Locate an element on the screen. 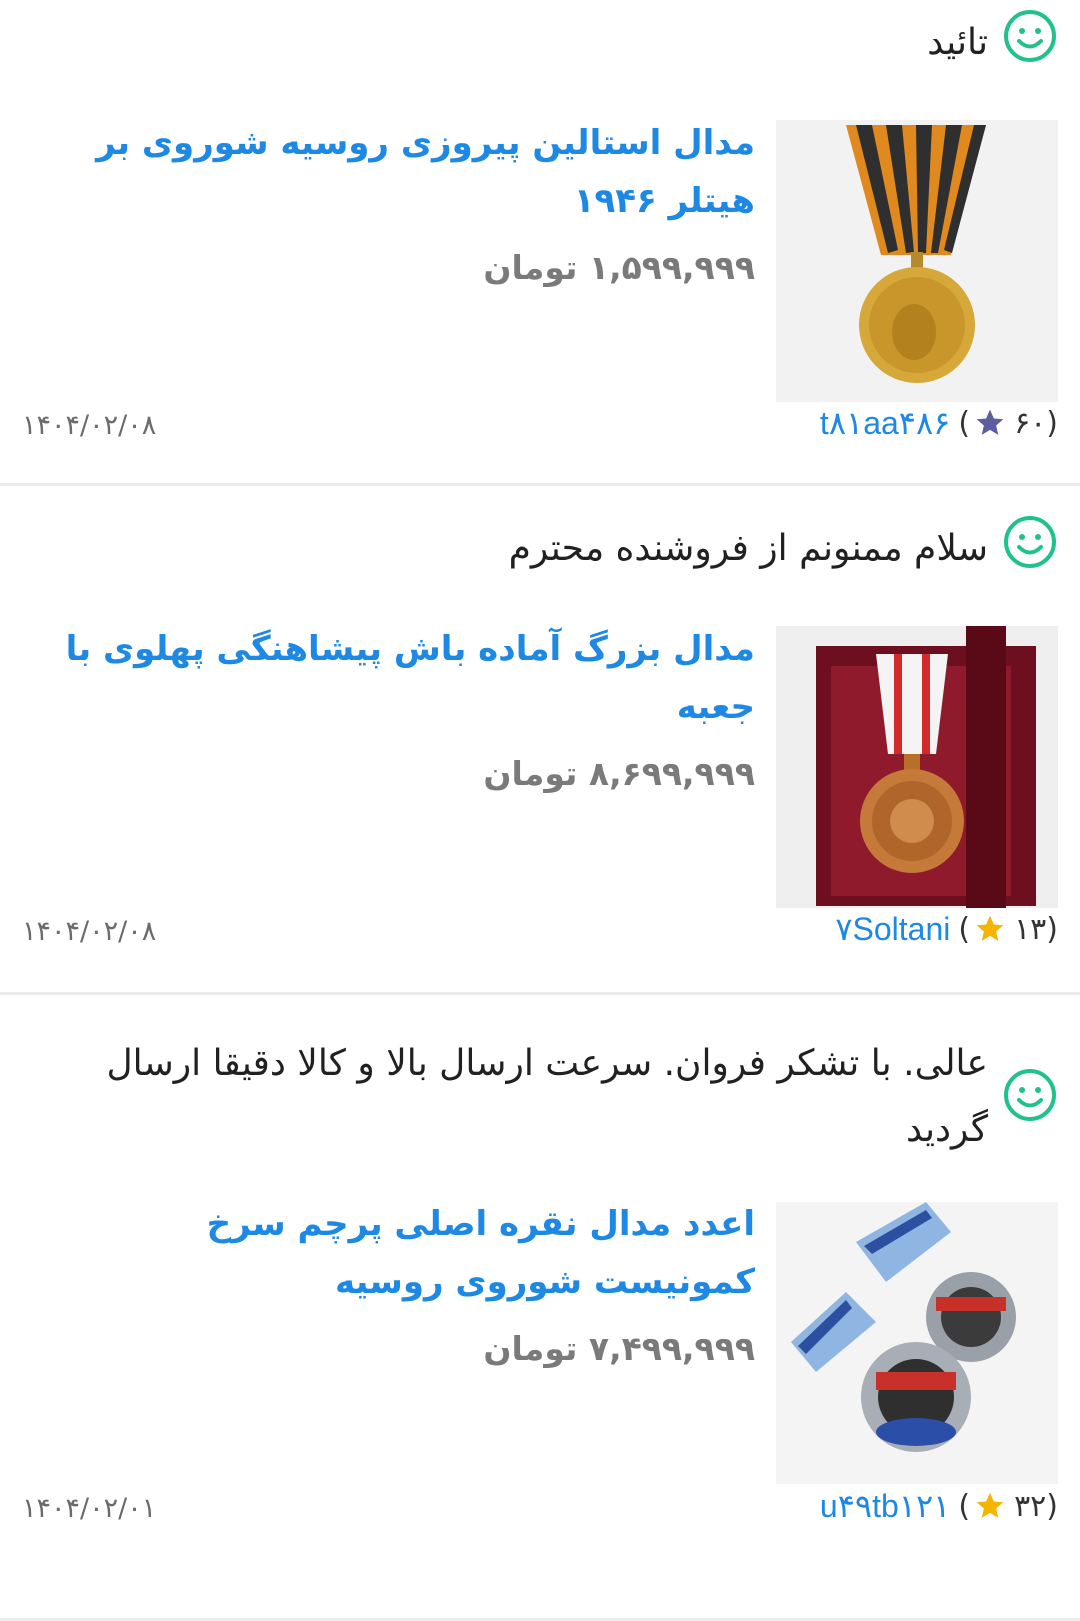 This screenshot has height=1621, width=1080. product-price: ۷,۴۹۹,۹۹۹ تومان is located at coordinates (619, 1348).